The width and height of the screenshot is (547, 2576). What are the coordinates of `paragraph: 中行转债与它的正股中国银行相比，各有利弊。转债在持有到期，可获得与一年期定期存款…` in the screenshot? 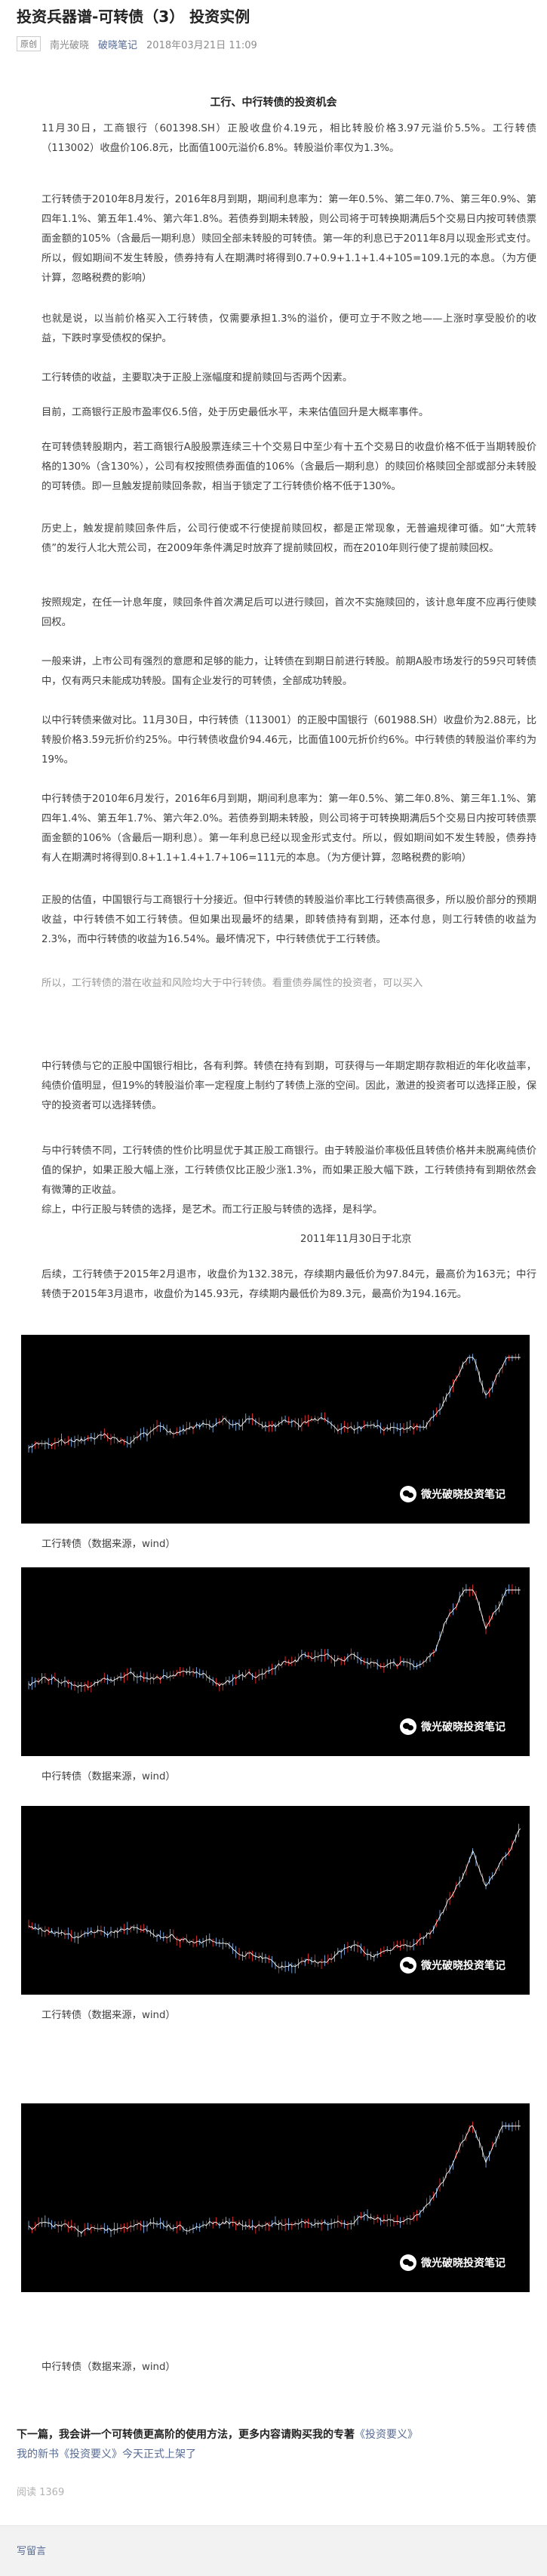 It's located at (288, 1086).